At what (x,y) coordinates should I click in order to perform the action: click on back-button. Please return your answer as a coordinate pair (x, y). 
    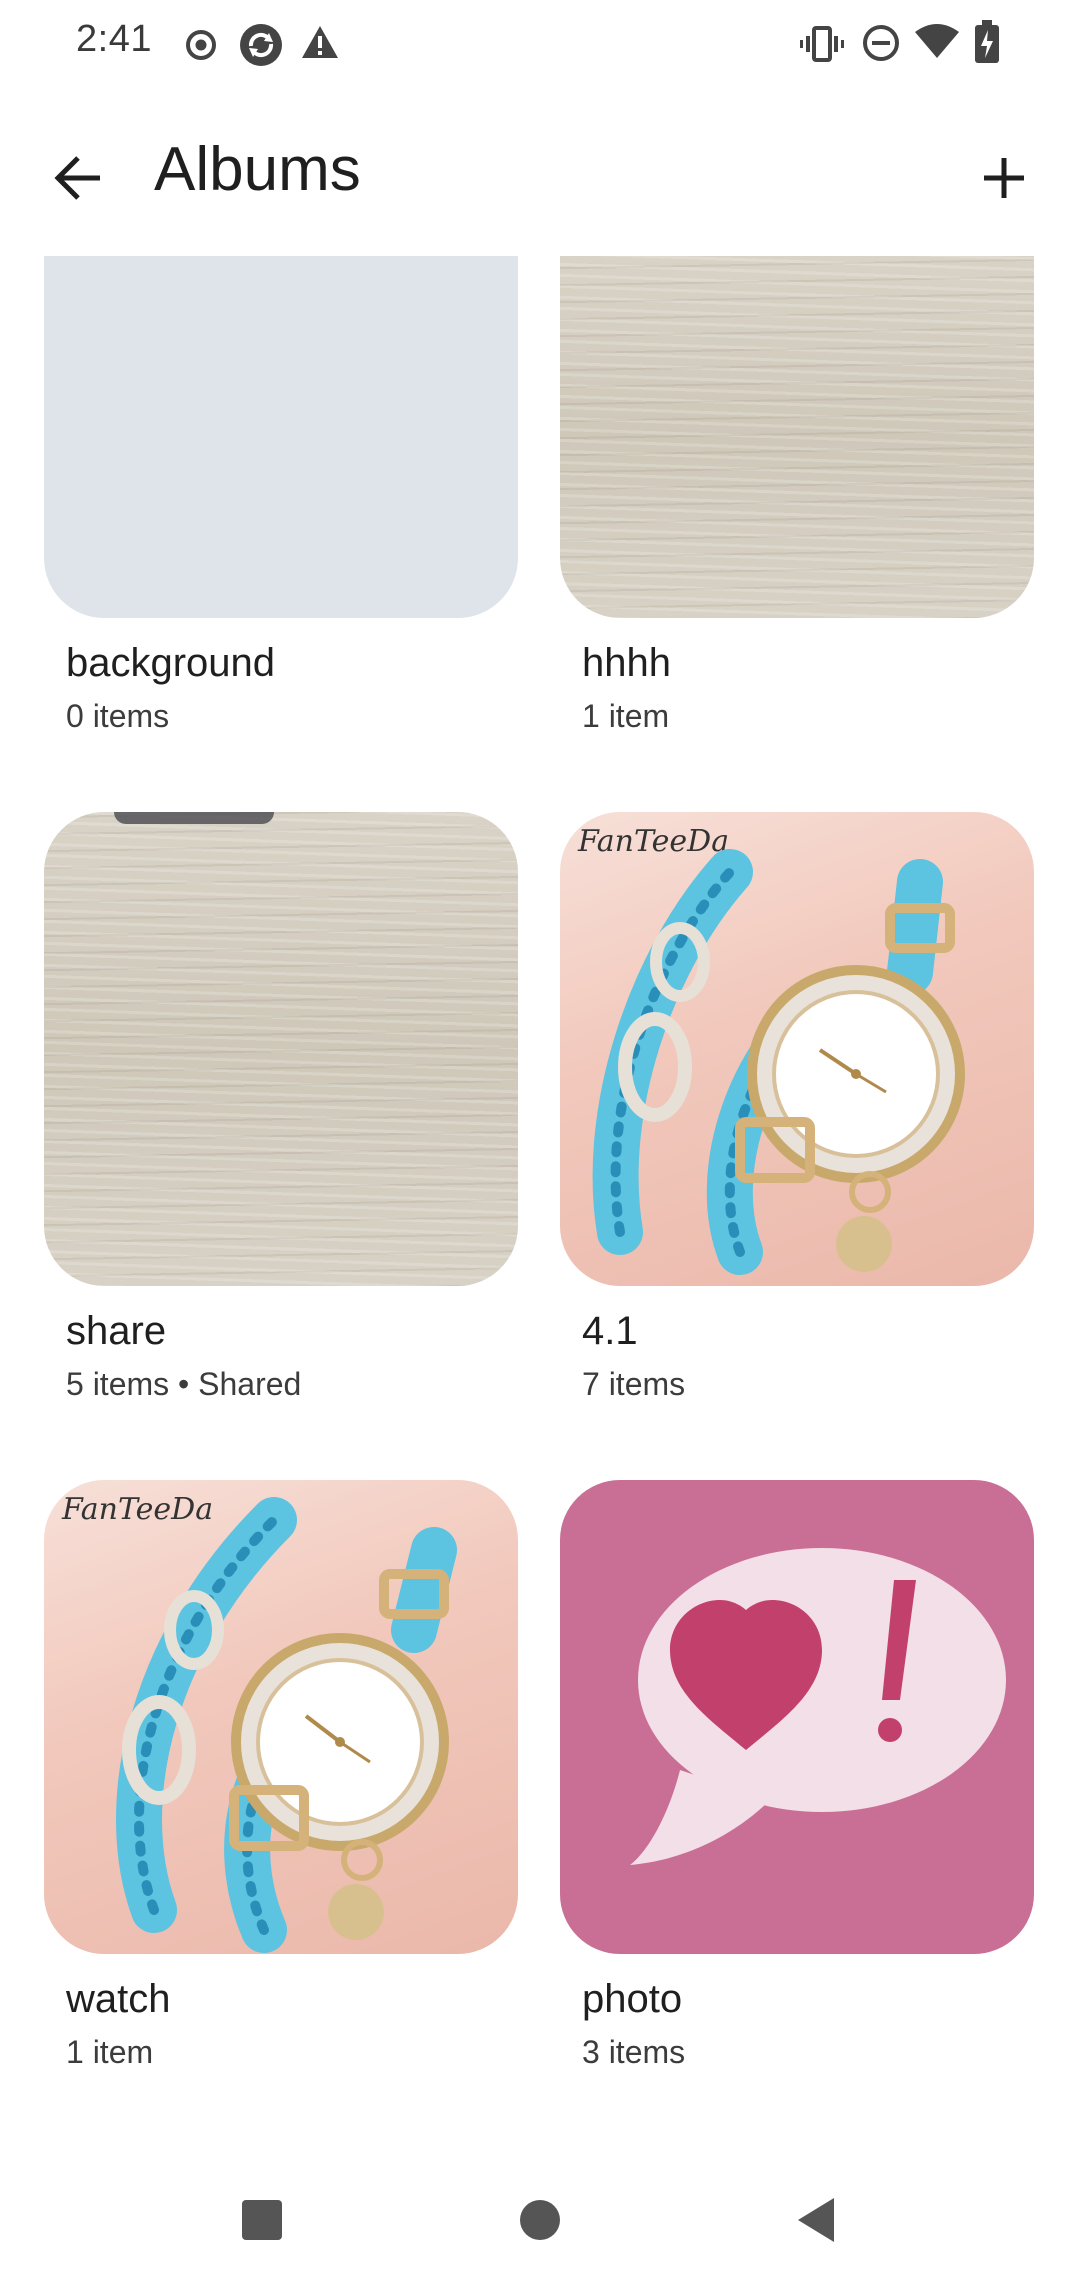
    Looking at the image, I should click on (78, 178).